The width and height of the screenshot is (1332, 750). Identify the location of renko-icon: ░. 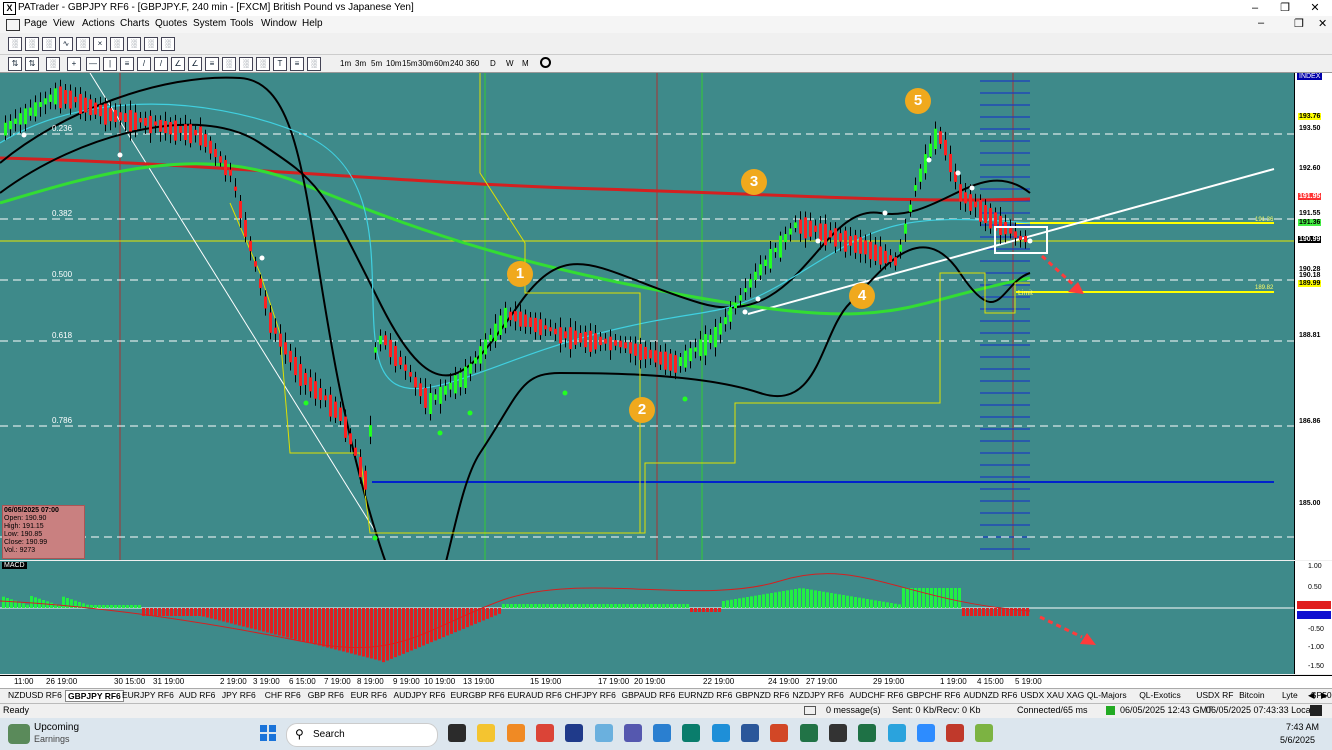
(117, 44).